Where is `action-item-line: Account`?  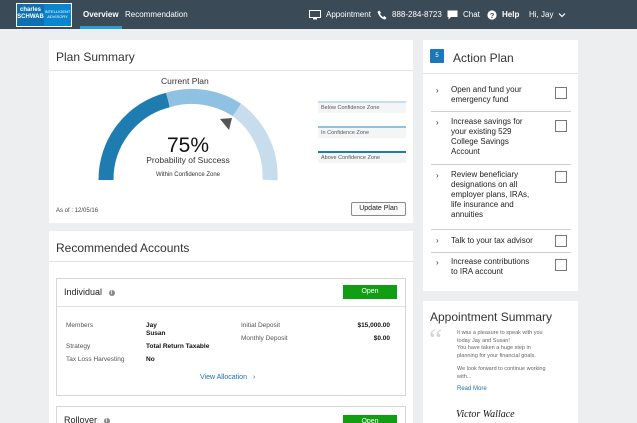
action-item-line: Account is located at coordinates (465, 151).